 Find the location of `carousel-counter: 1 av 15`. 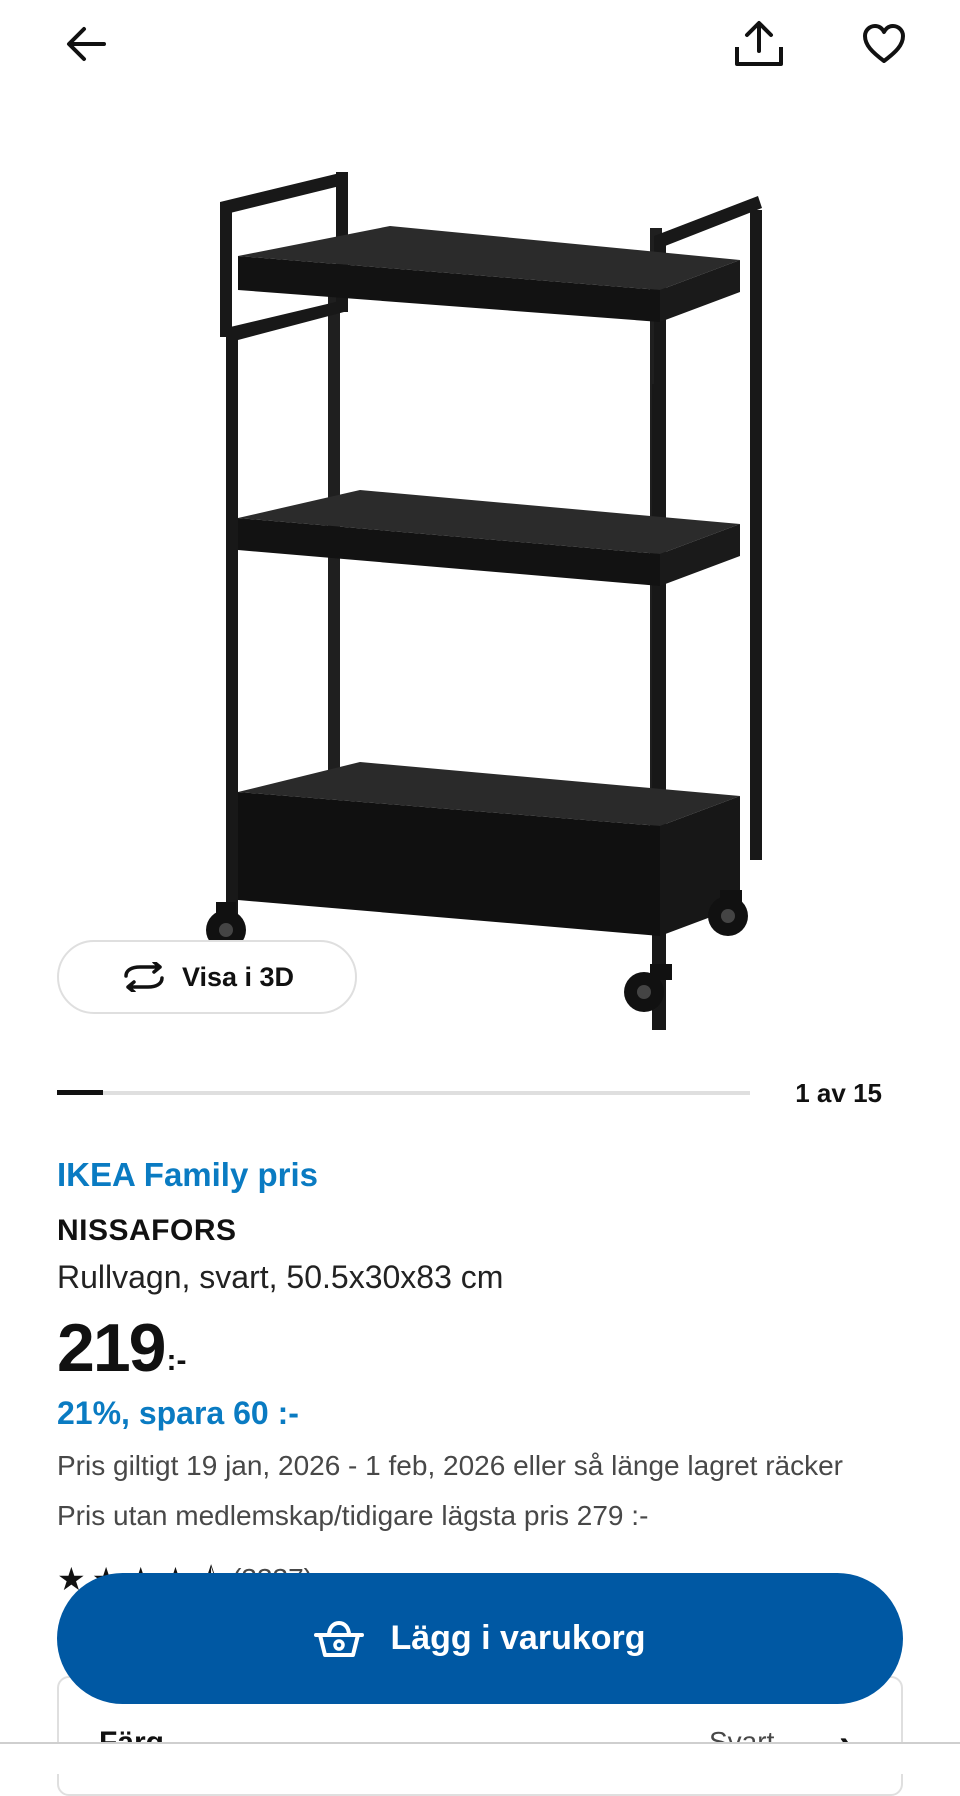

carousel-counter: 1 av 15 is located at coordinates (838, 1093).